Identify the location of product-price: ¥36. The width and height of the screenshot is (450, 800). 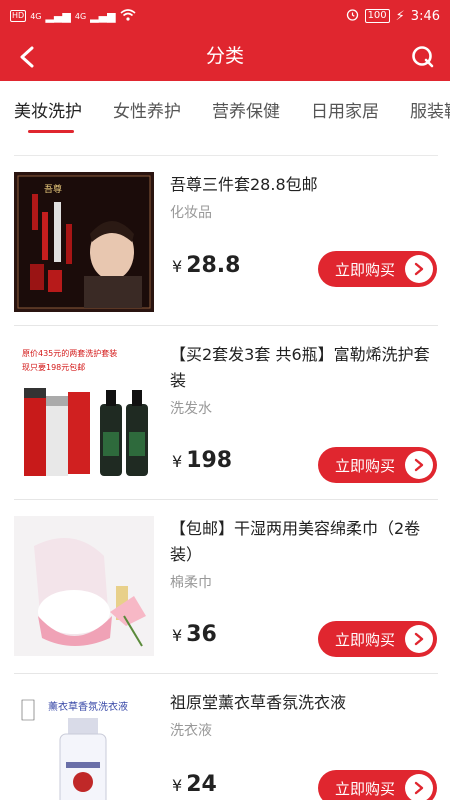
(194, 634).